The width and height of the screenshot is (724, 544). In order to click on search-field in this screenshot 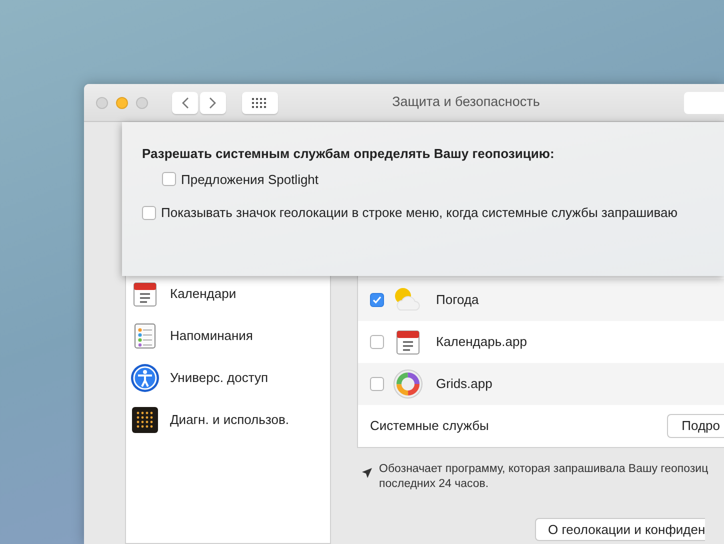, I will do `click(704, 103)`.